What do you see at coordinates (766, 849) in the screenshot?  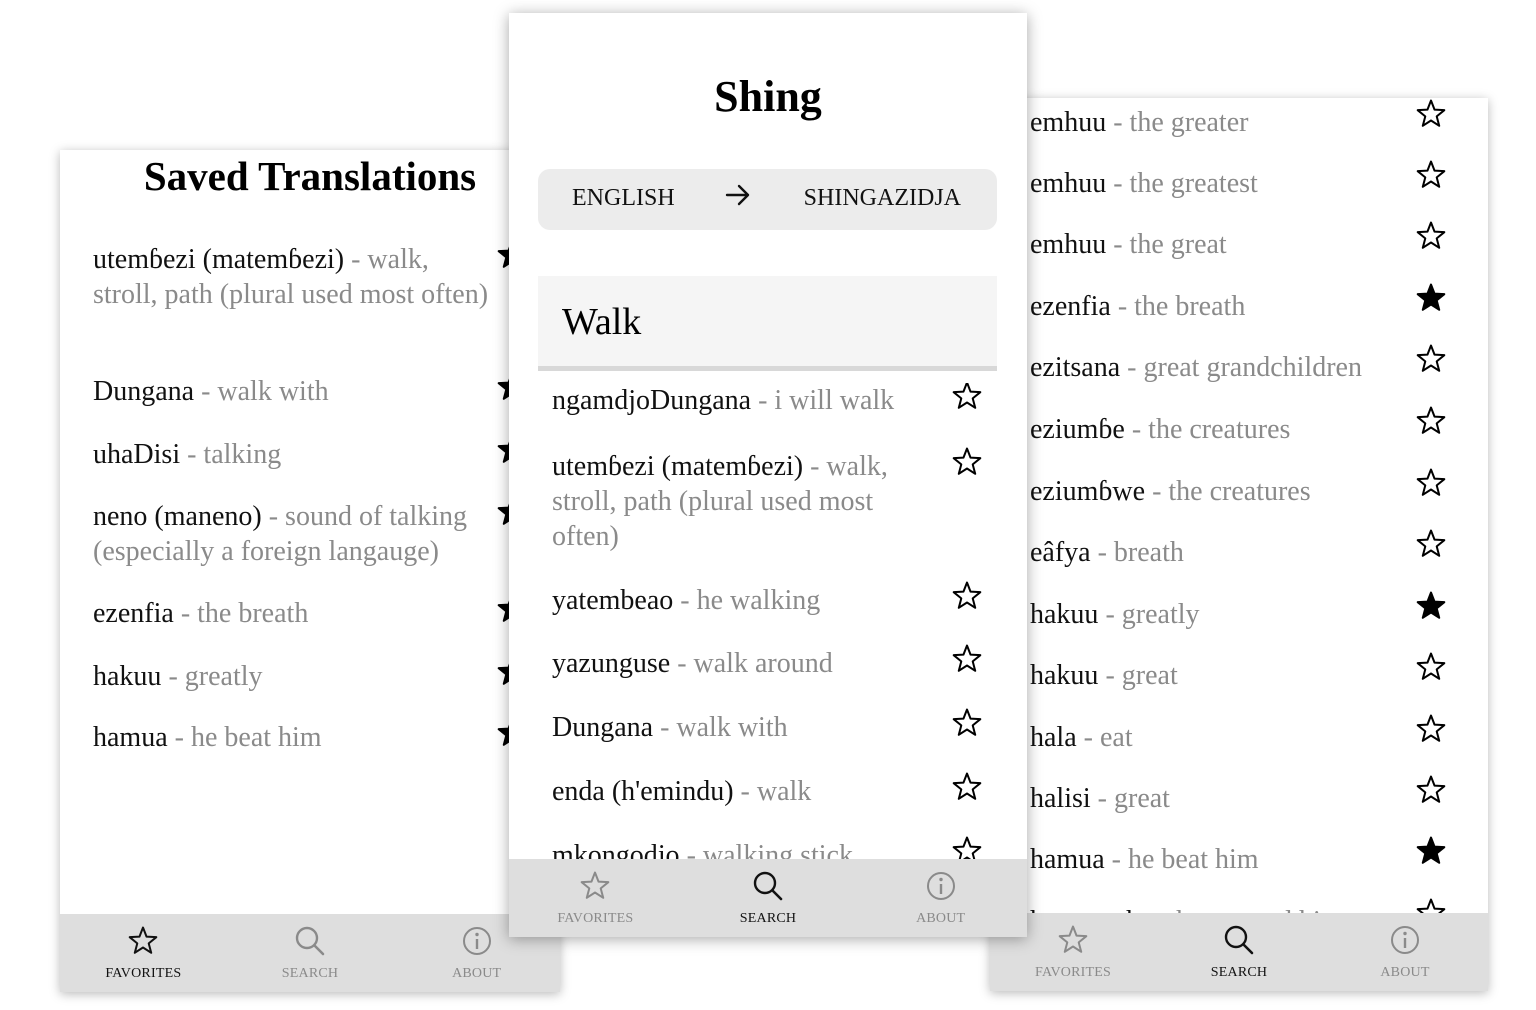 I see `definition: - walking stick` at bounding box center [766, 849].